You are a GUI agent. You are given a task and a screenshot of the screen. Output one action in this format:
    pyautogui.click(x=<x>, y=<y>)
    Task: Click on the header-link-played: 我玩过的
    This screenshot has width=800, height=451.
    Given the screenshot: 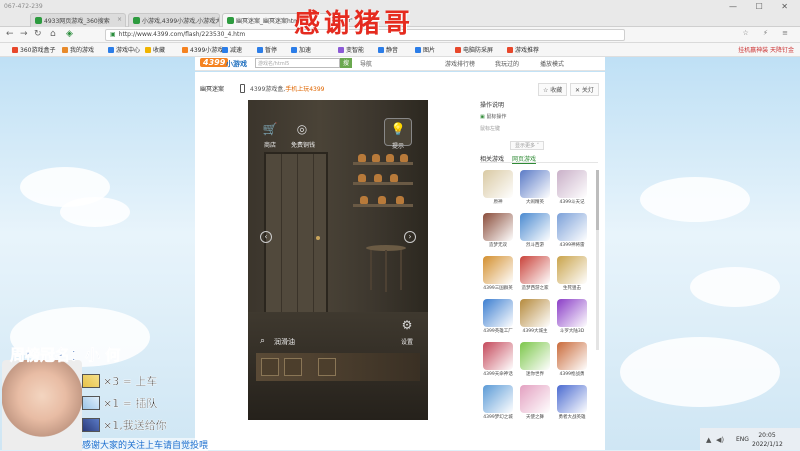 What is the action you would take?
    pyautogui.click(x=507, y=63)
    